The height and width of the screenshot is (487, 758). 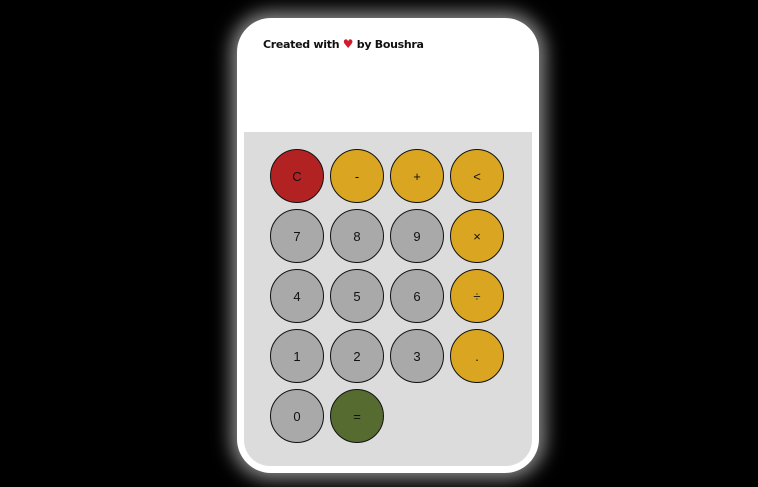 What do you see at coordinates (477, 356) in the screenshot?
I see `decimal-button: .` at bounding box center [477, 356].